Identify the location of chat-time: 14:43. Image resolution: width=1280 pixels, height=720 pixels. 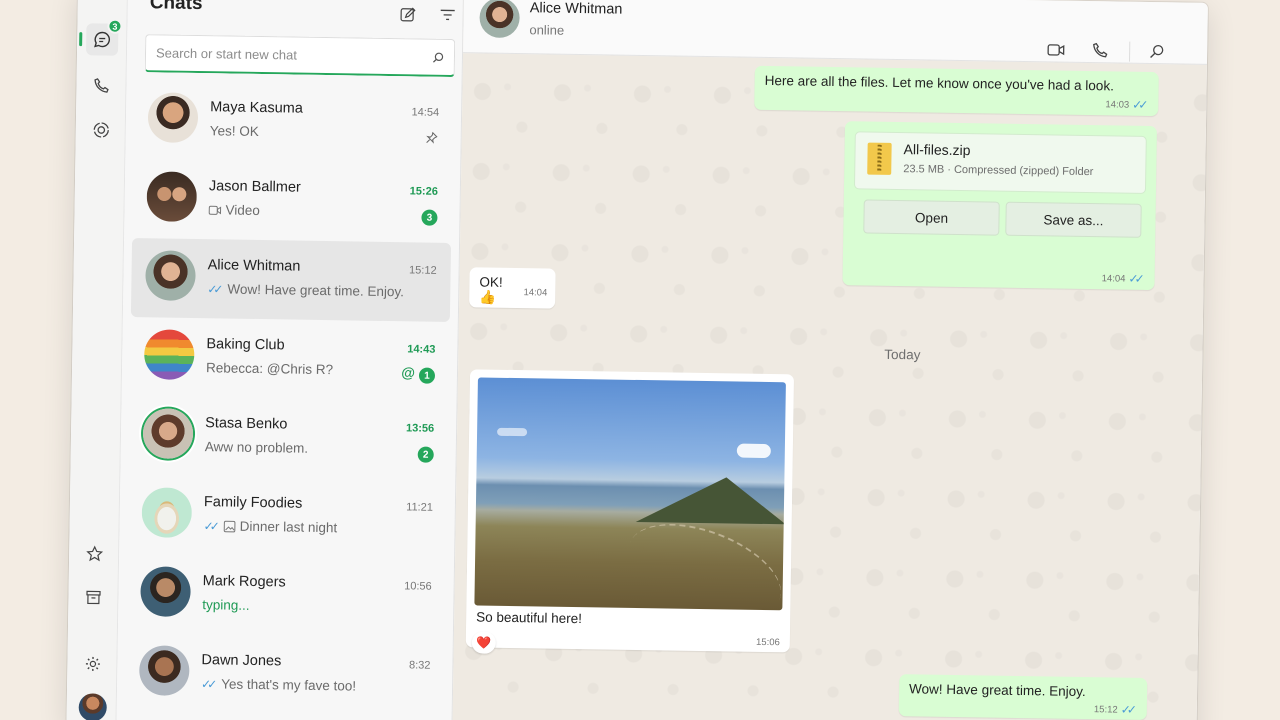
(421, 349).